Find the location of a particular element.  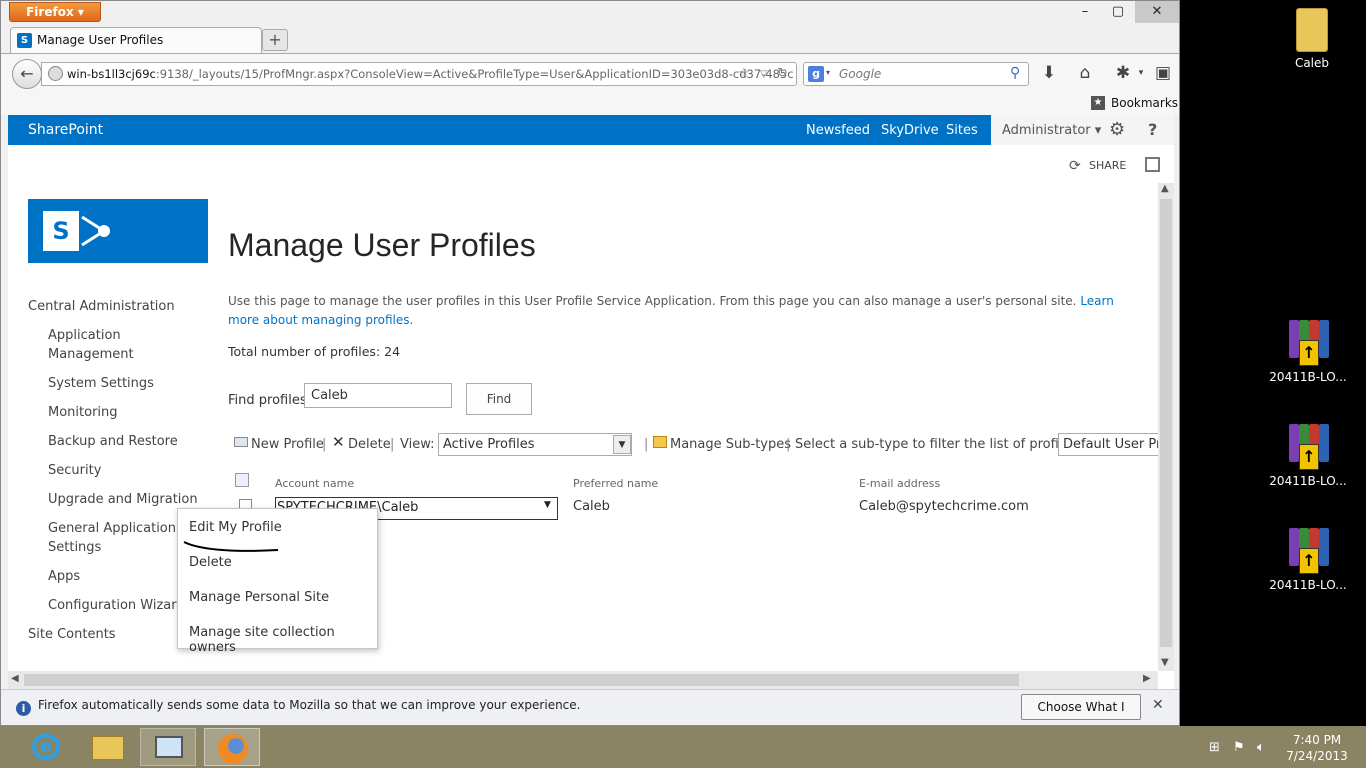

taskbar-firefox is located at coordinates (232, 747).